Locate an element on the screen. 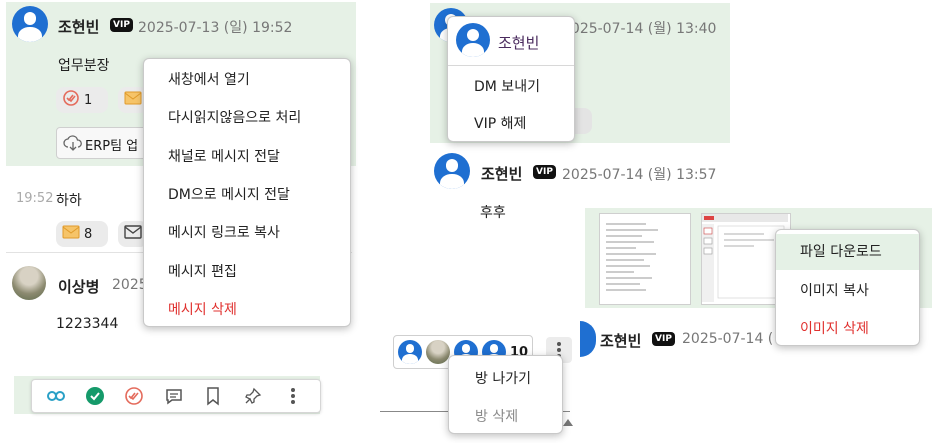  reaction-count: 8 is located at coordinates (88, 234).